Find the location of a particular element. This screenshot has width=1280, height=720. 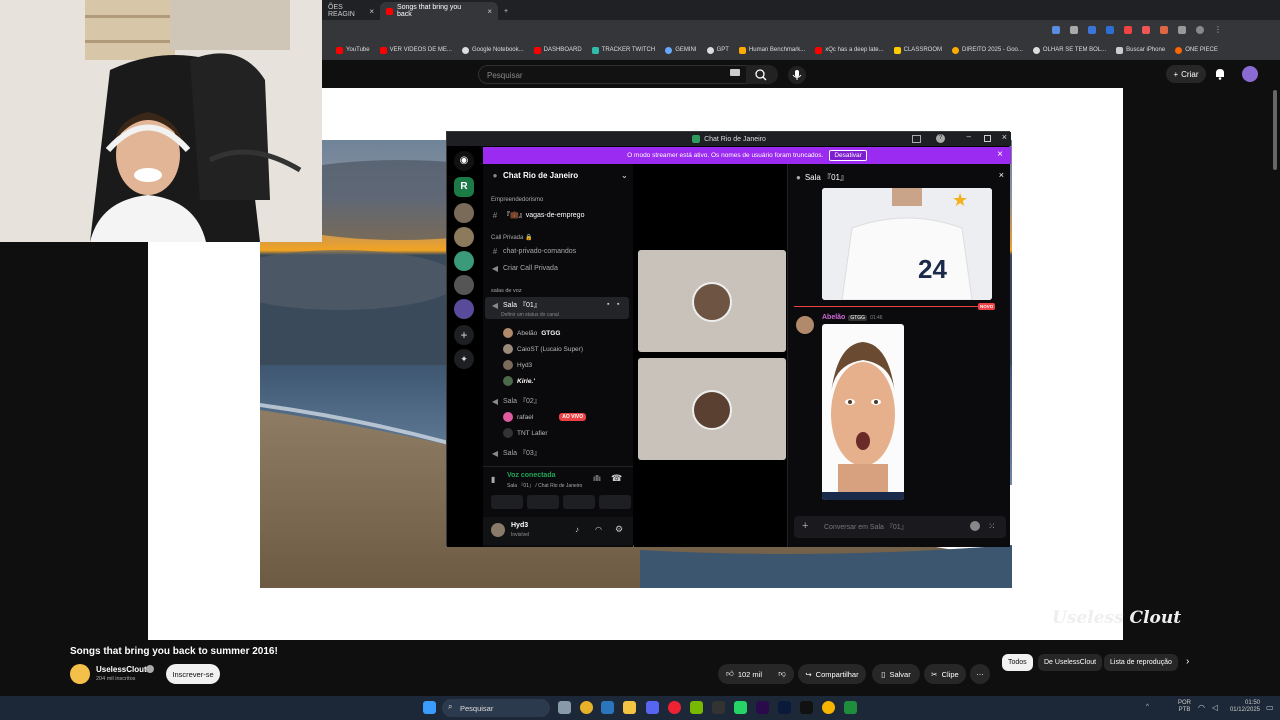

noise-suppression-icon: ıllı is located at coordinates (597, 478).